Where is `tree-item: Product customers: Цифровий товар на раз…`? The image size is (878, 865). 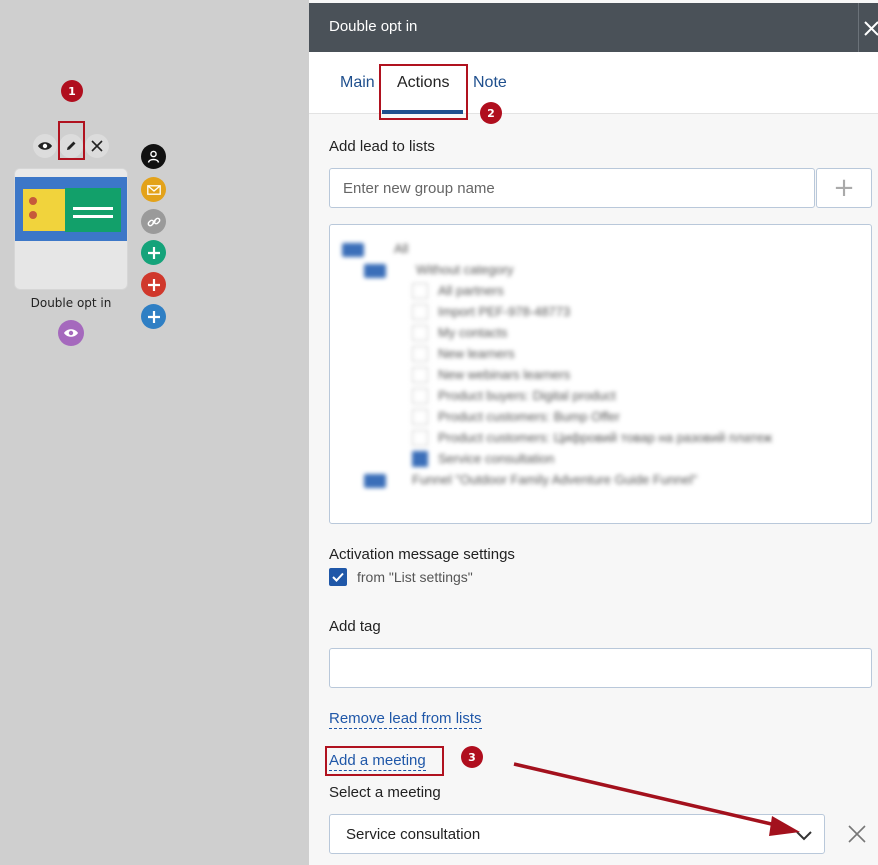 tree-item: Product customers: Цифровий товар на раз… is located at coordinates (605, 437).